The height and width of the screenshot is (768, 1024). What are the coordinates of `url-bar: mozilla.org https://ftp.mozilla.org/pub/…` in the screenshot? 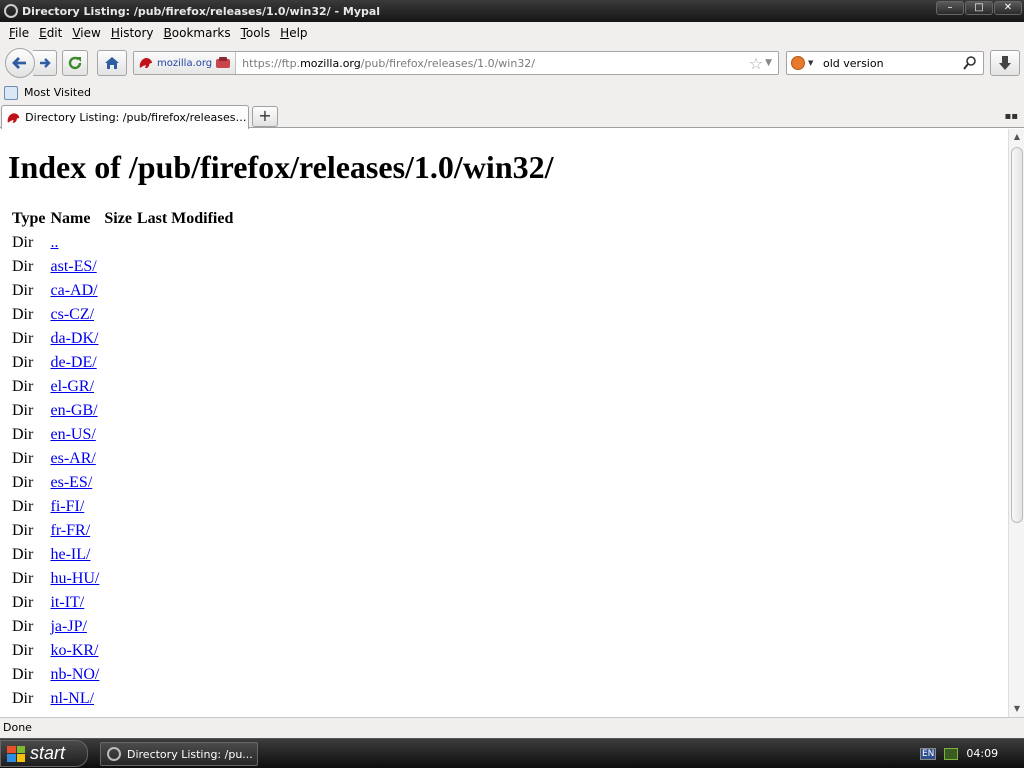 It's located at (456, 63).